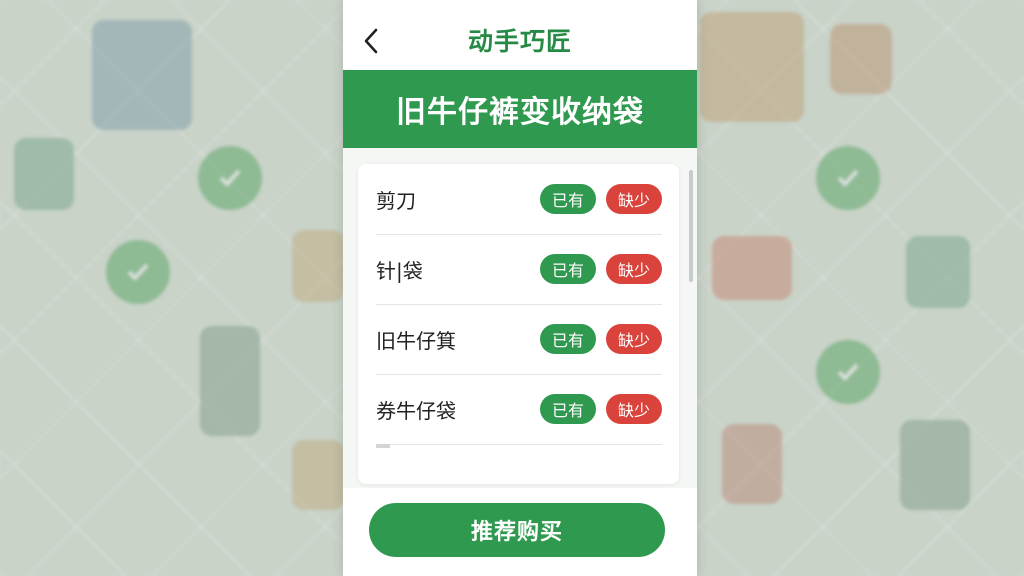  Describe the element at coordinates (519, 339) in the screenshot. I see `list-item: 旧牛仔箕 已有 缺少` at that location.